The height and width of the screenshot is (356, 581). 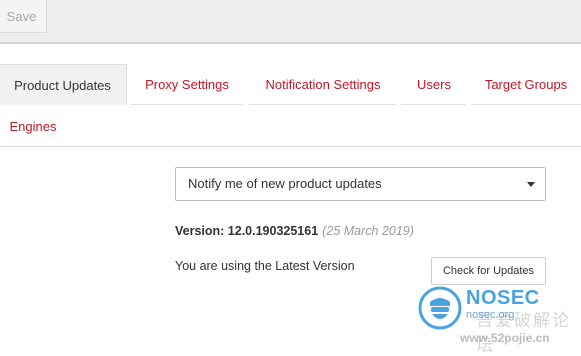 What do you see at coordinates (247, 231) in the screenshot?
I see `version-number: Version: 12.0.190325161` at bounding box center [247, 231].